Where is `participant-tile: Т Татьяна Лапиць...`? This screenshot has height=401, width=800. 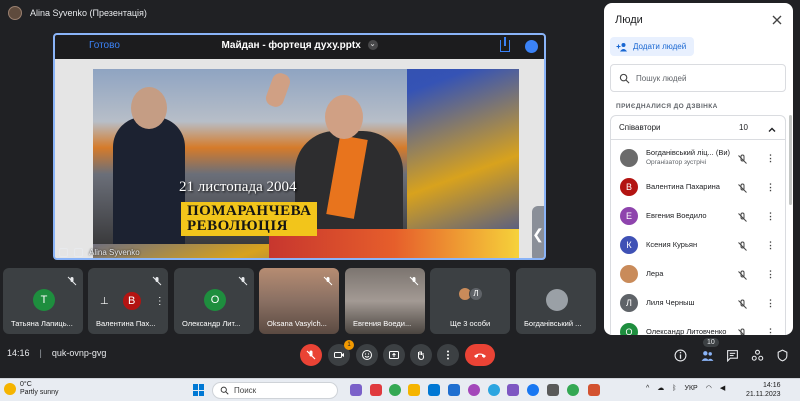
participant-tile: Т Татьяна Лапиць... is located at coordinates (43, 301).